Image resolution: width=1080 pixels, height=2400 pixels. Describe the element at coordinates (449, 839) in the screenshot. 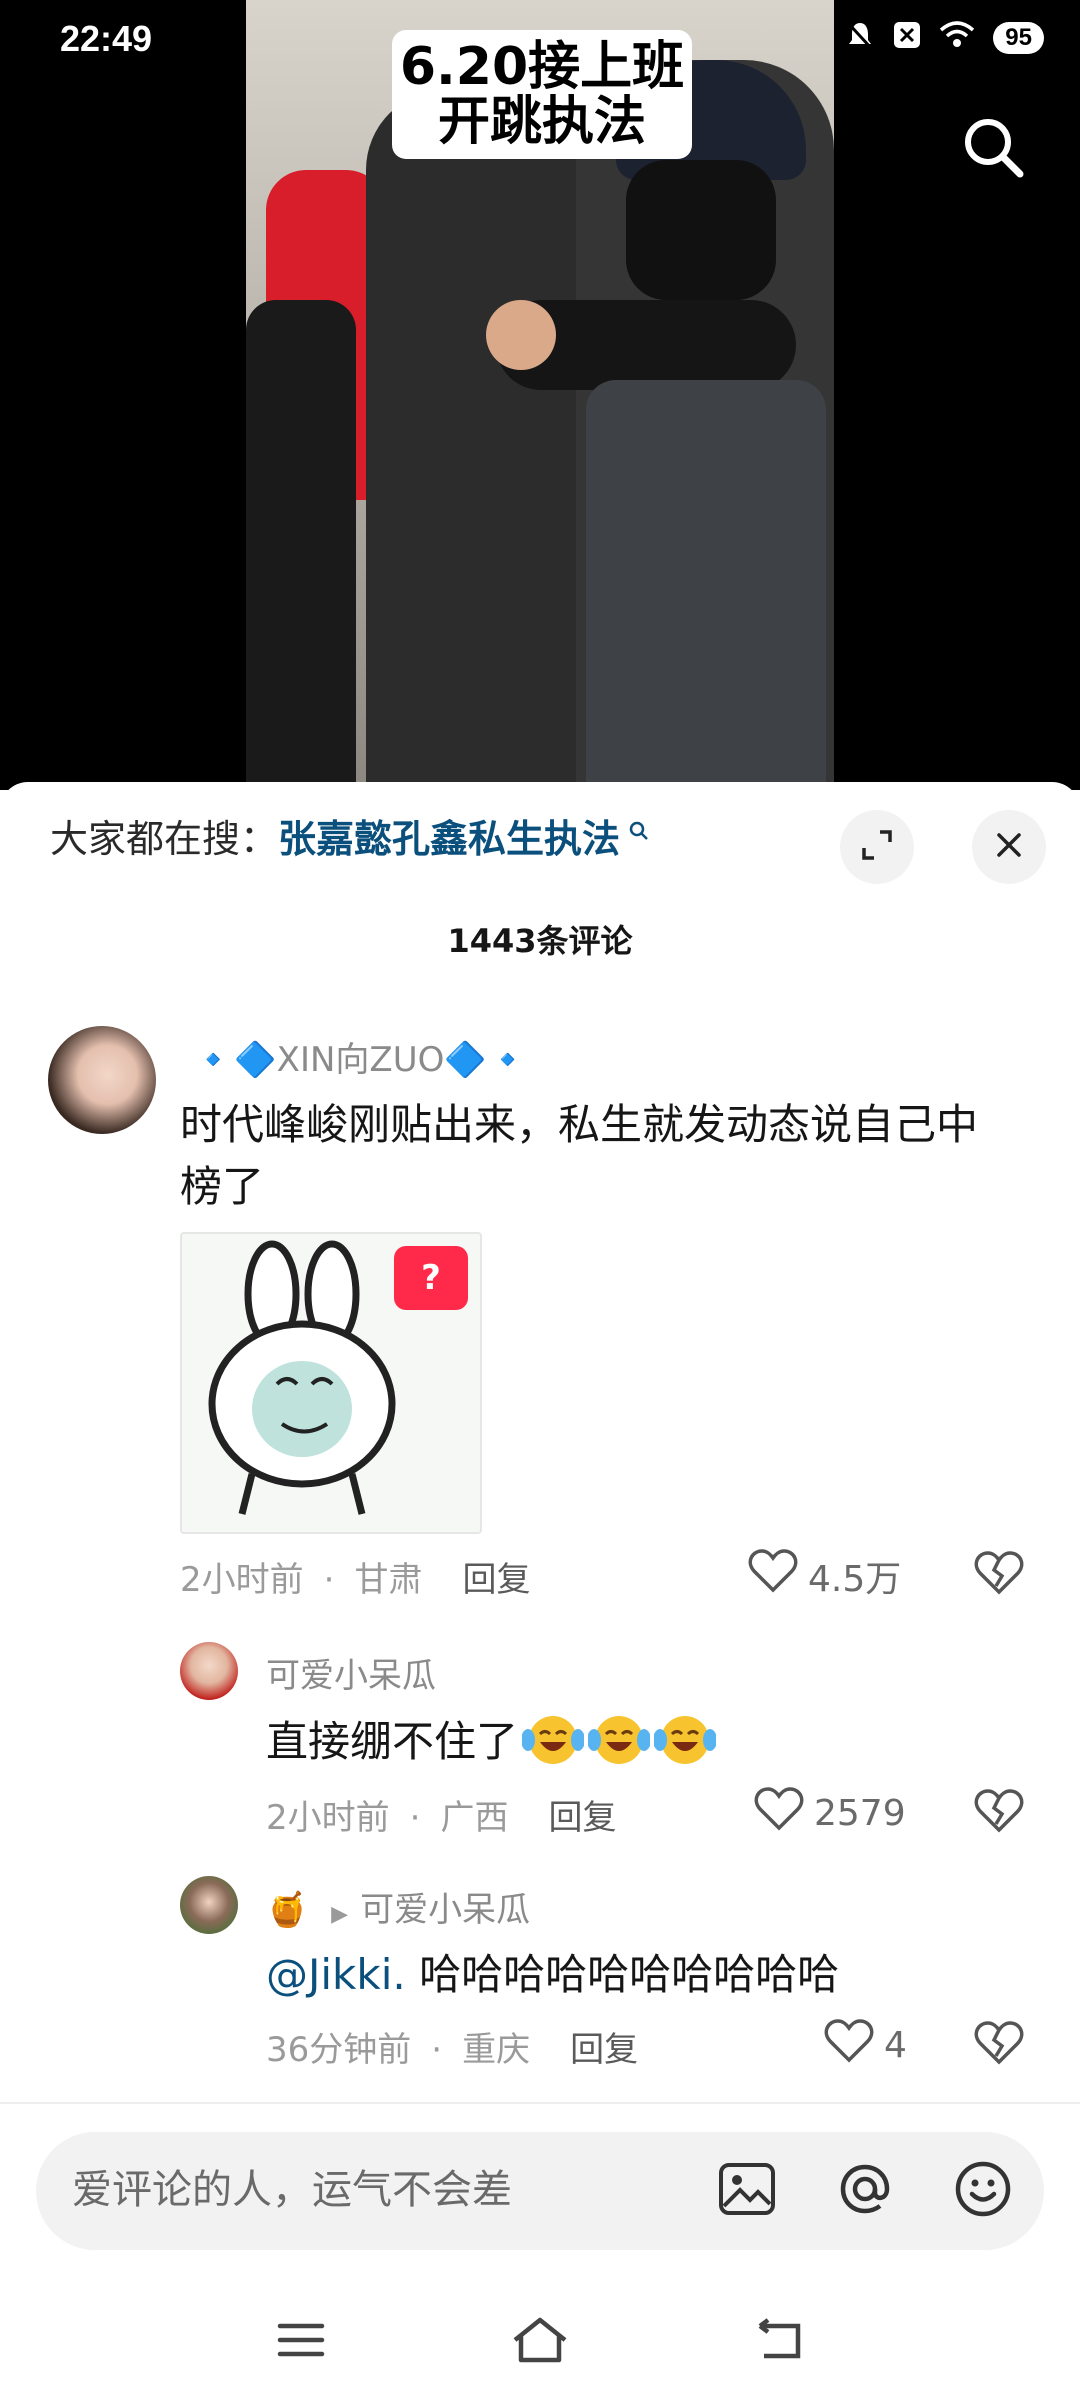

I see `hot-search-term: 张嘉懿孔鑫私生执法` at that location.